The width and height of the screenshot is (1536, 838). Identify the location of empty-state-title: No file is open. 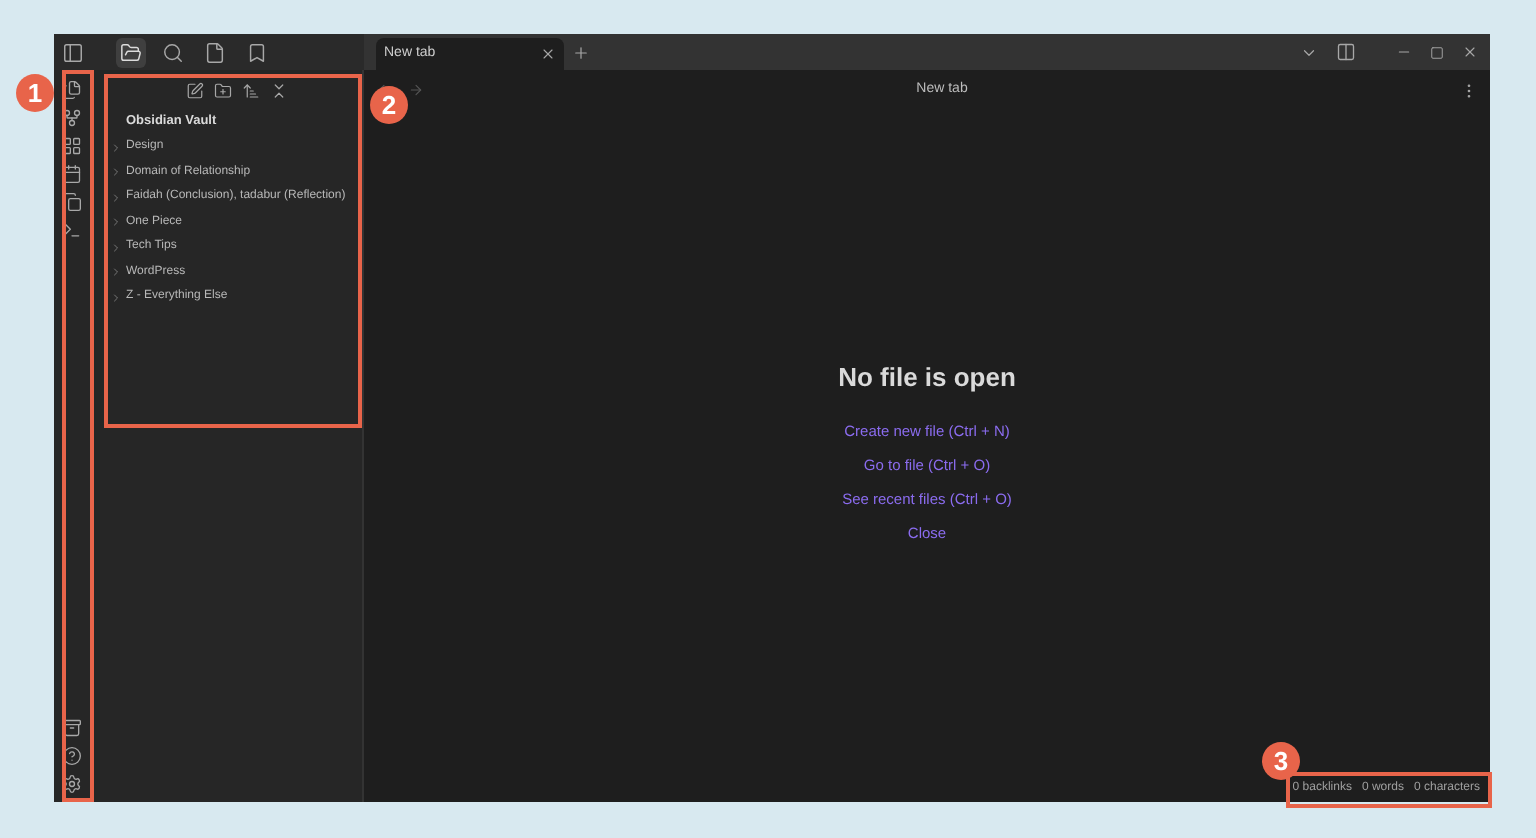
(927, 378).